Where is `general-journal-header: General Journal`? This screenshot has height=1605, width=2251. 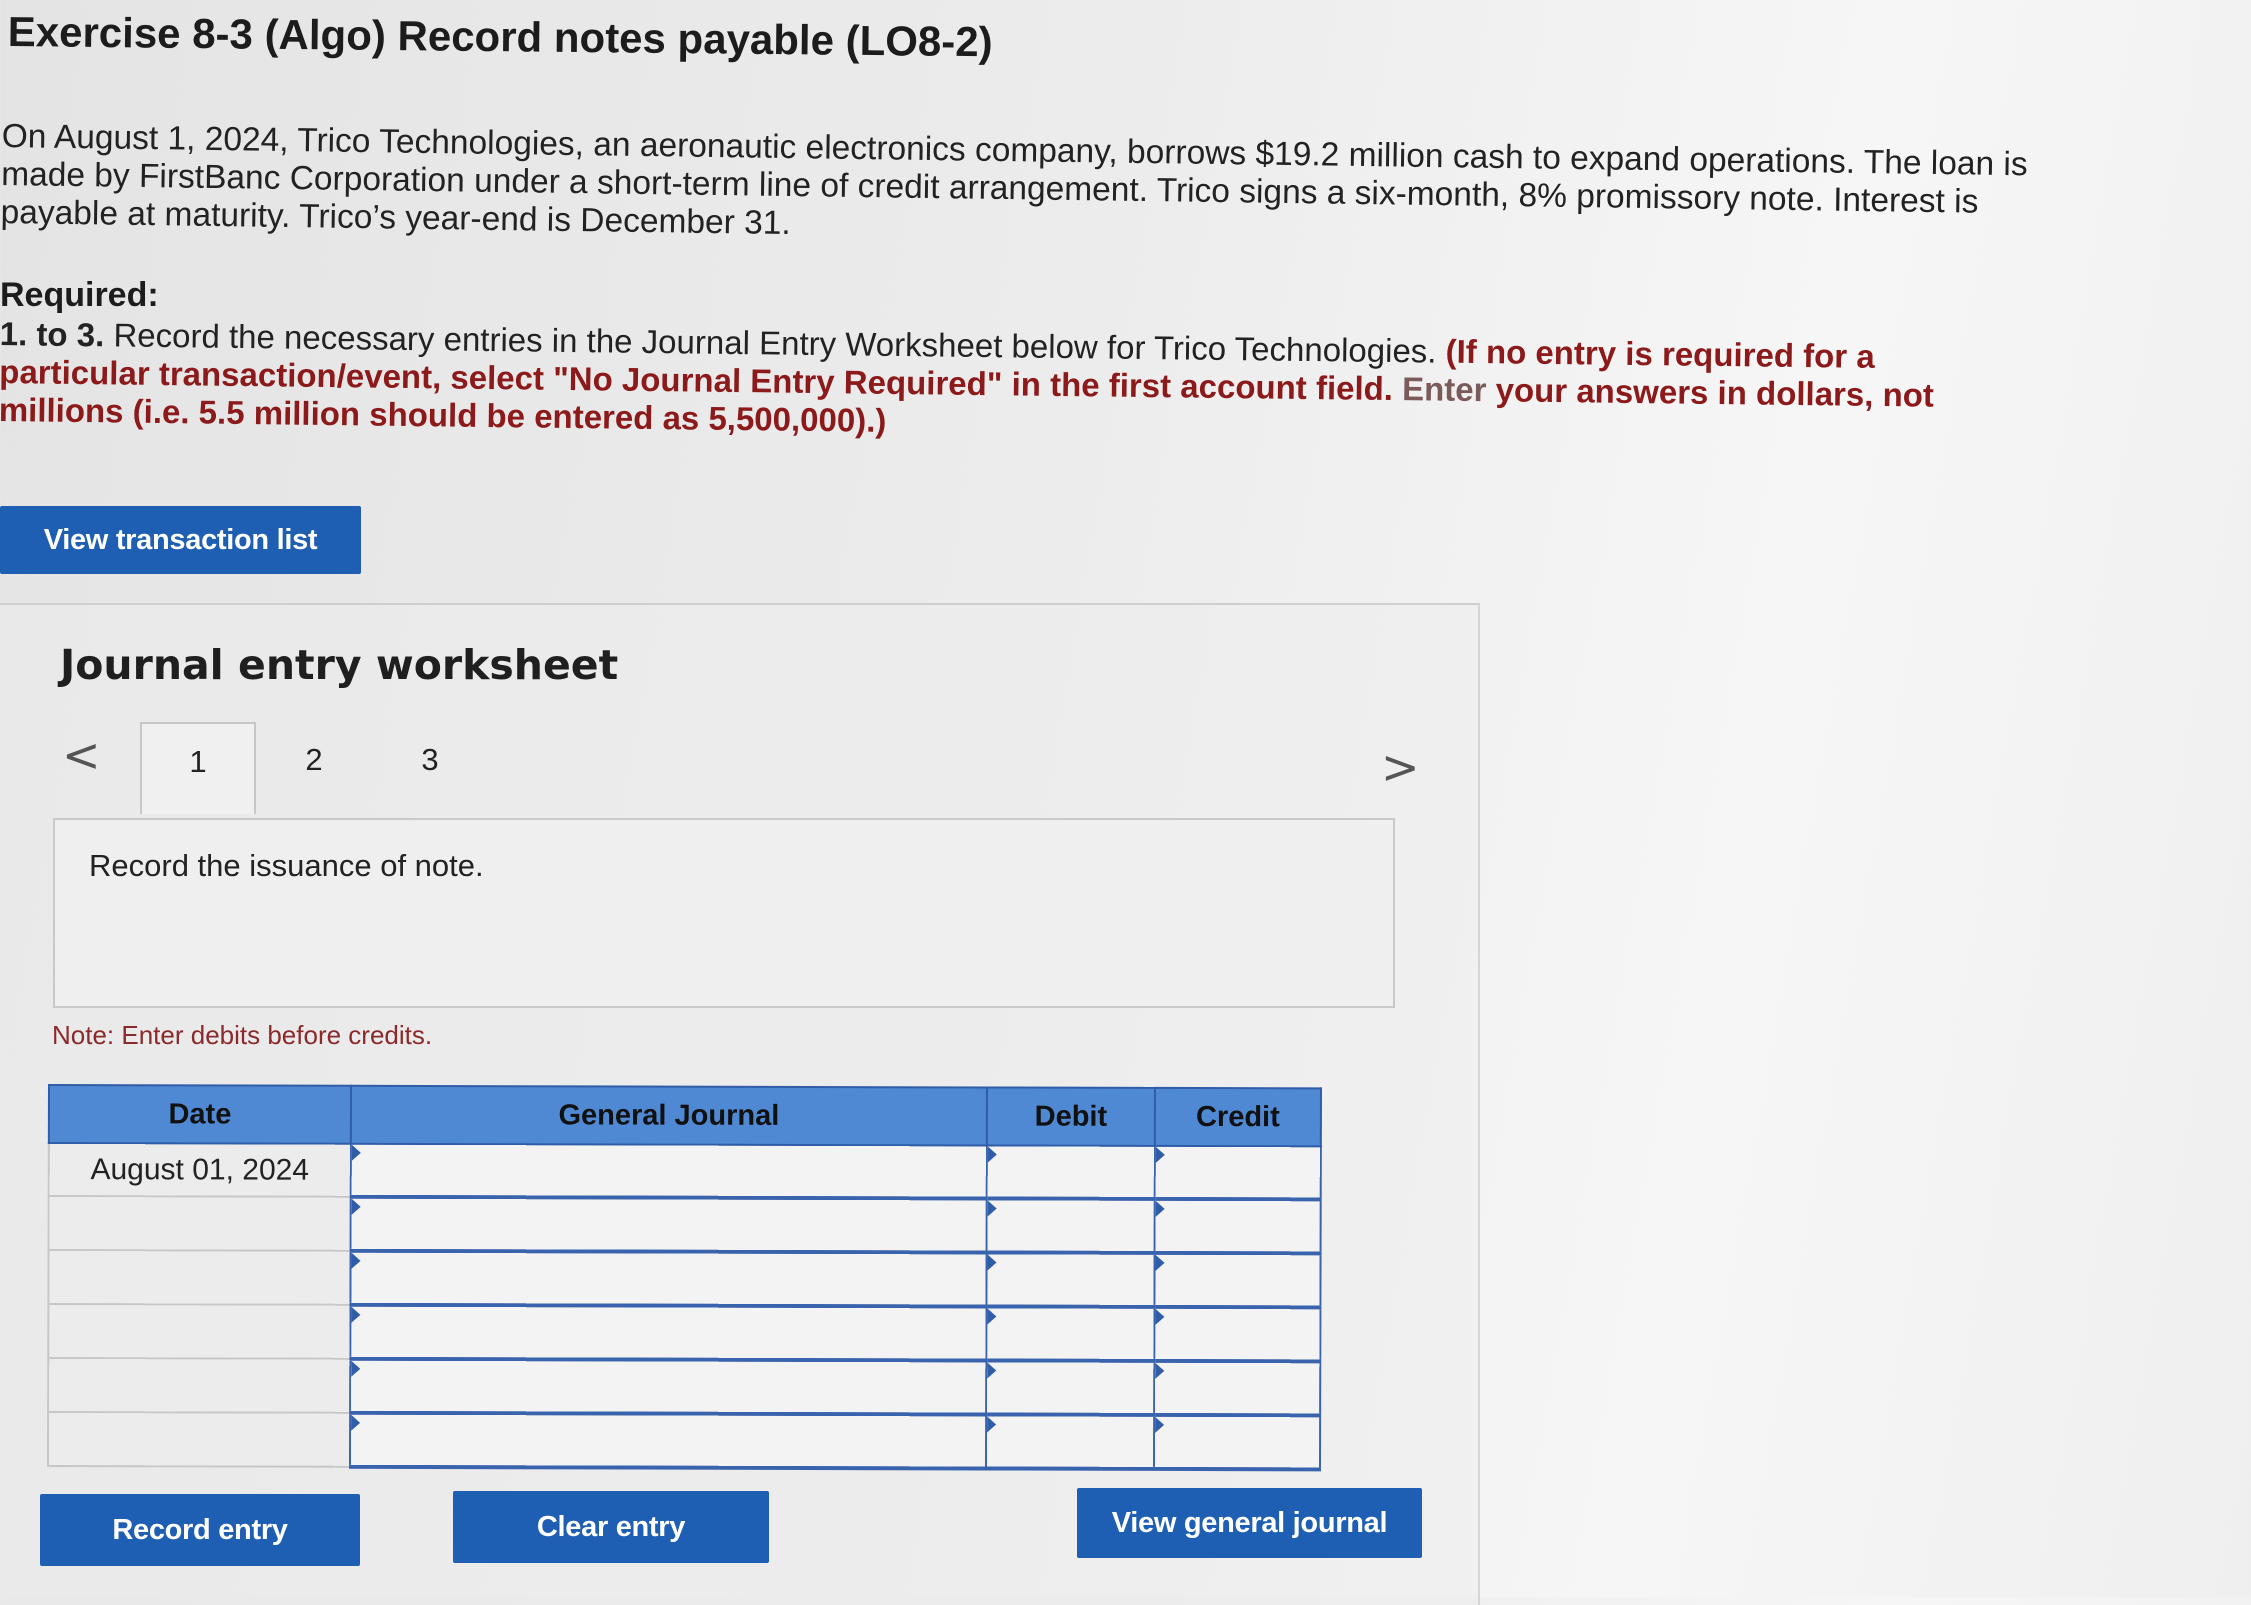 general-journal-header: General Journal is located at coordinates (668, 1115).